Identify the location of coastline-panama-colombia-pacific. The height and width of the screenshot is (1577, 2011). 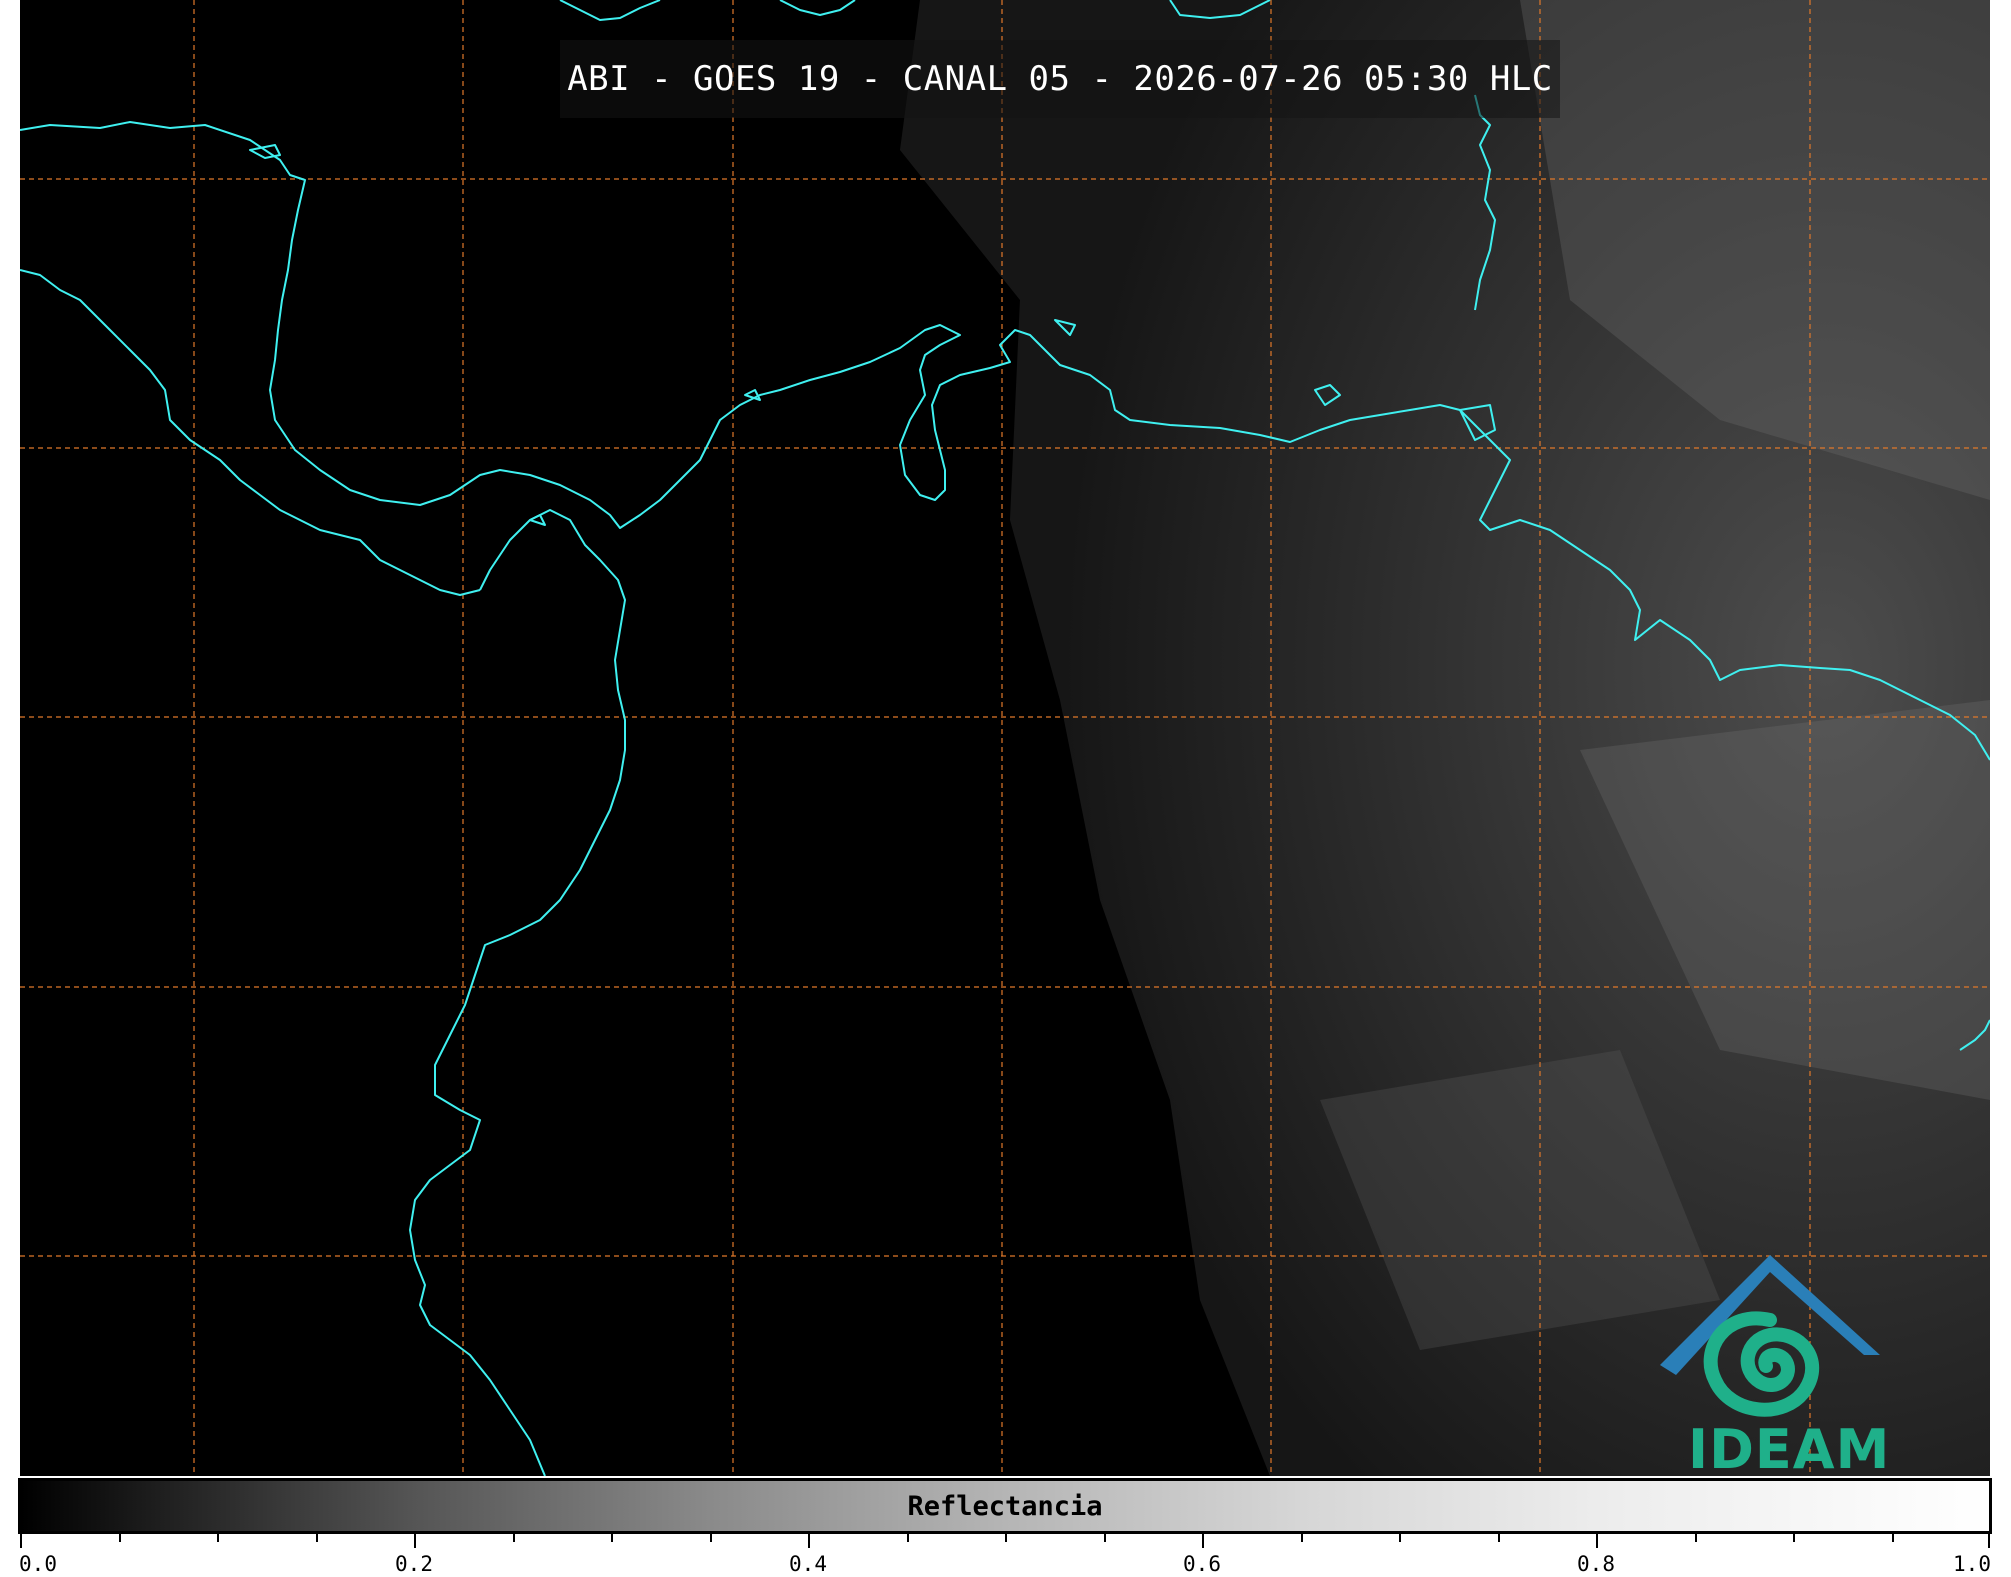
(517, 992).